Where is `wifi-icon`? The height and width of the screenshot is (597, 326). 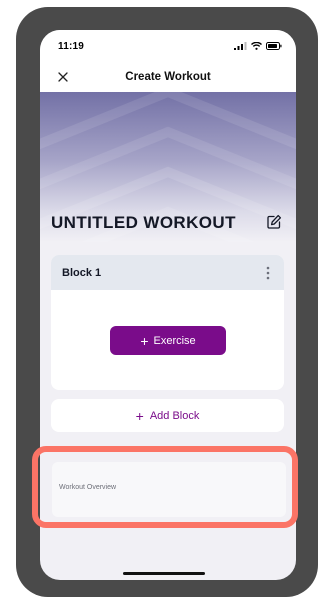 wifi-icon is located at coordinates (256, 46).